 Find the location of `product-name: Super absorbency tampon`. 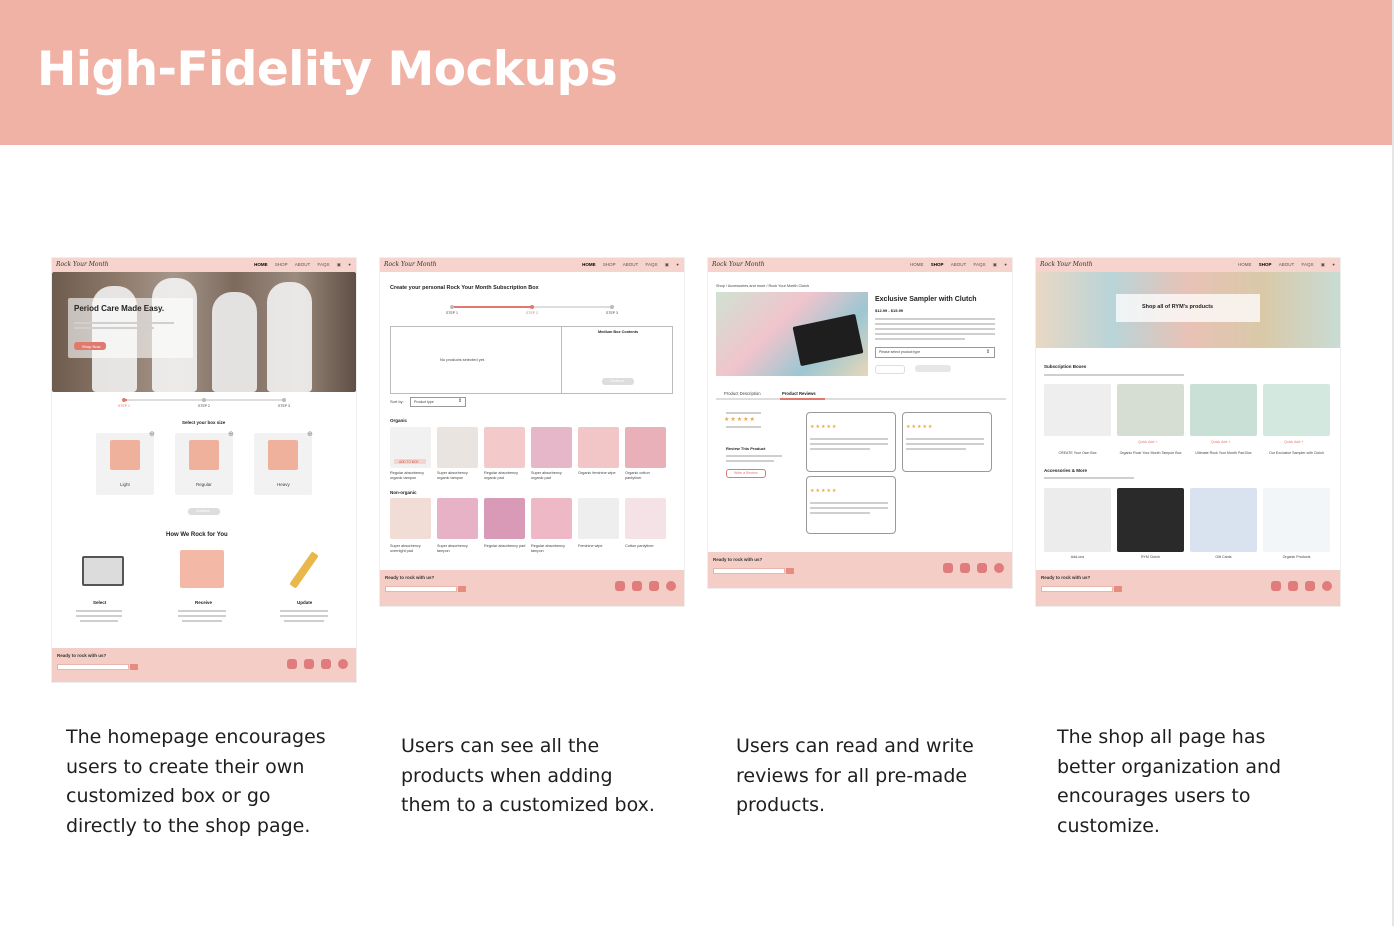

product-name: Super absorbency tampon is located at coordinates (452, 548).